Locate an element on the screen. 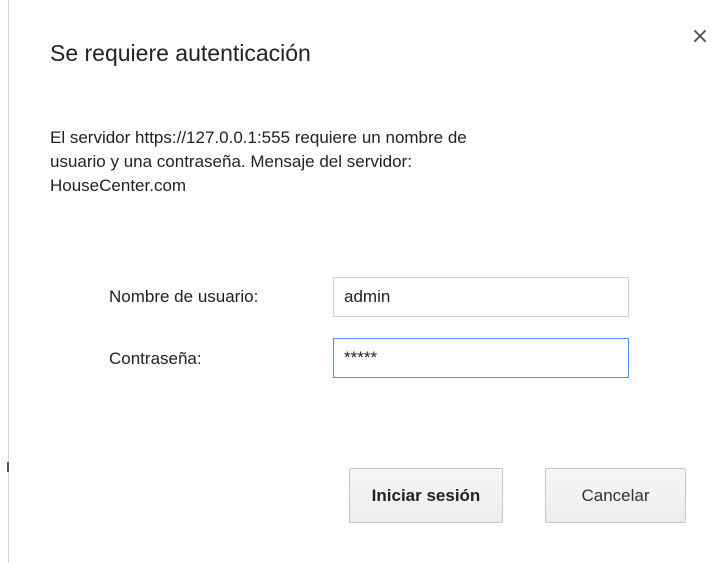 This screenshot has height=563, width=723. dialog-title: Se requiere autenticación is located at coordinates (180, 53).